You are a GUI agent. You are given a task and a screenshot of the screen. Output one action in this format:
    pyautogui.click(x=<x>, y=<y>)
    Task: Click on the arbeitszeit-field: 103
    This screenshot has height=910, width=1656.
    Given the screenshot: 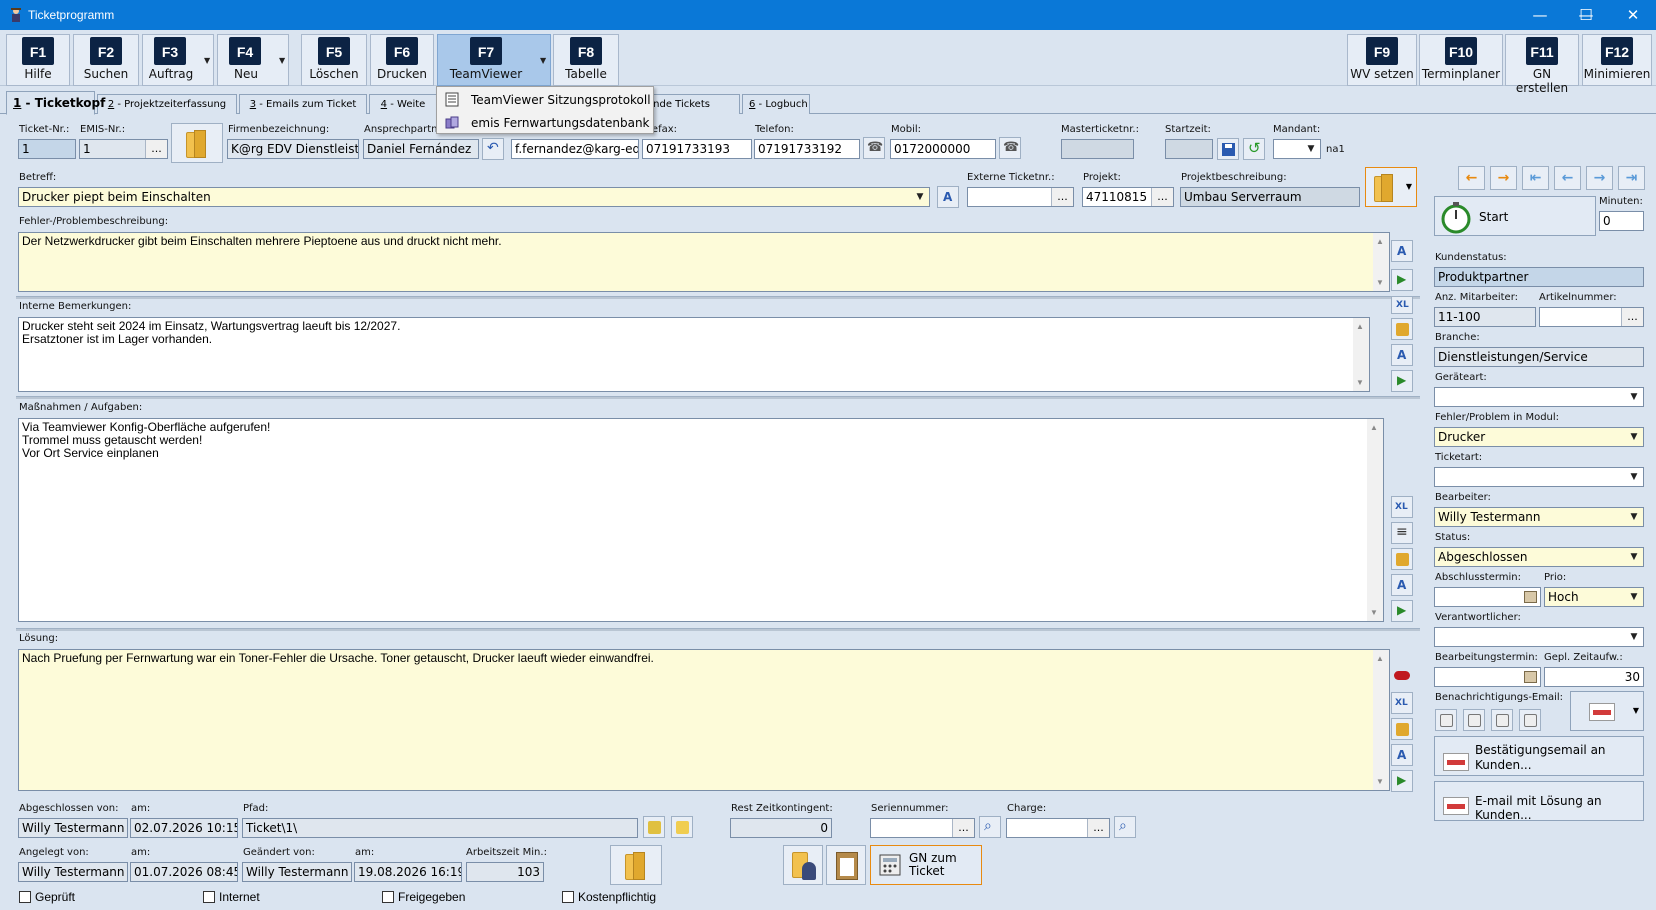 What is the action you would take?
    pyautogui.click(x=505, y=872)
    